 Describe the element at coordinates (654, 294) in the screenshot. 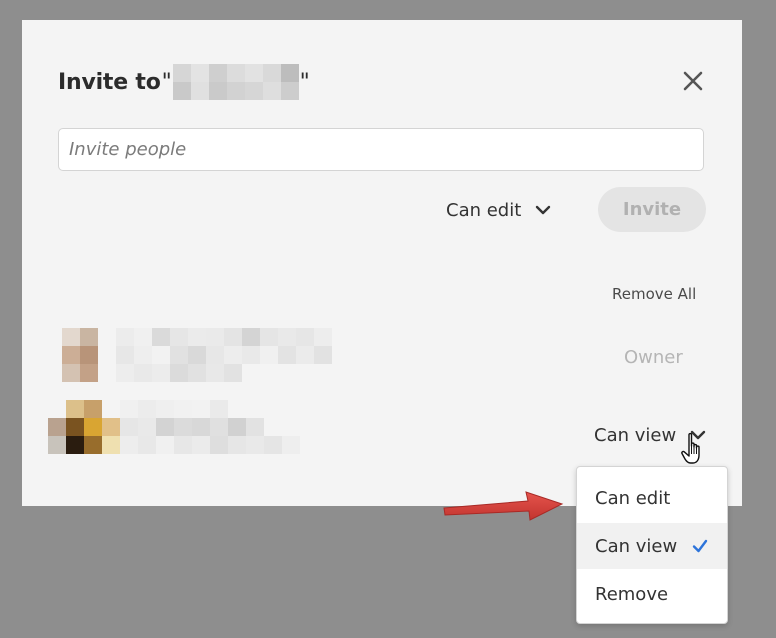

I see `remove-all-button: Remove All` at that location.